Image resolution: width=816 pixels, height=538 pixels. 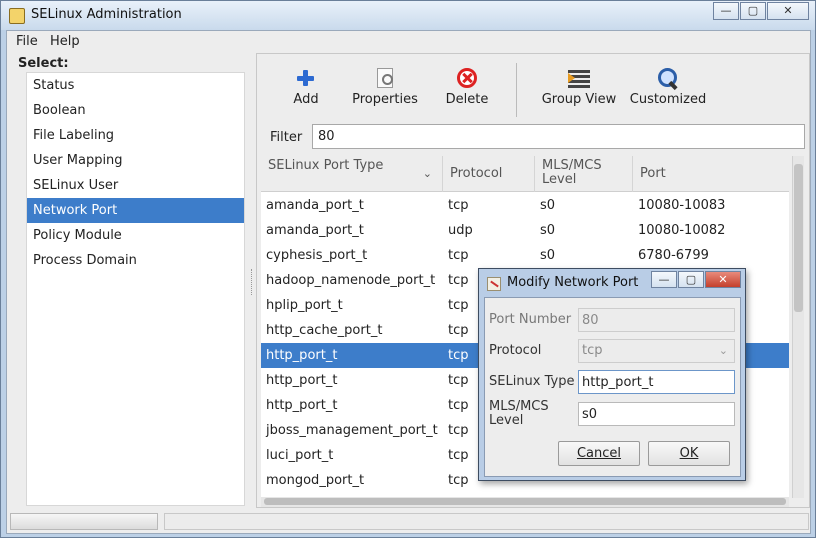 I want to click on properties-label: Properties, so click(x=385, y=99).